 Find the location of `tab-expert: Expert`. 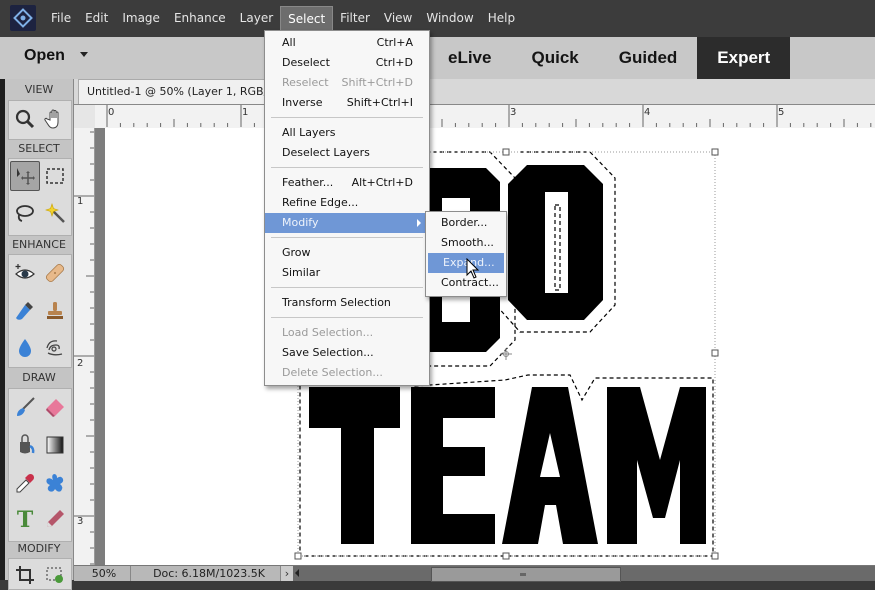

tab-expert: Expert is located at coordinates (744, 58).